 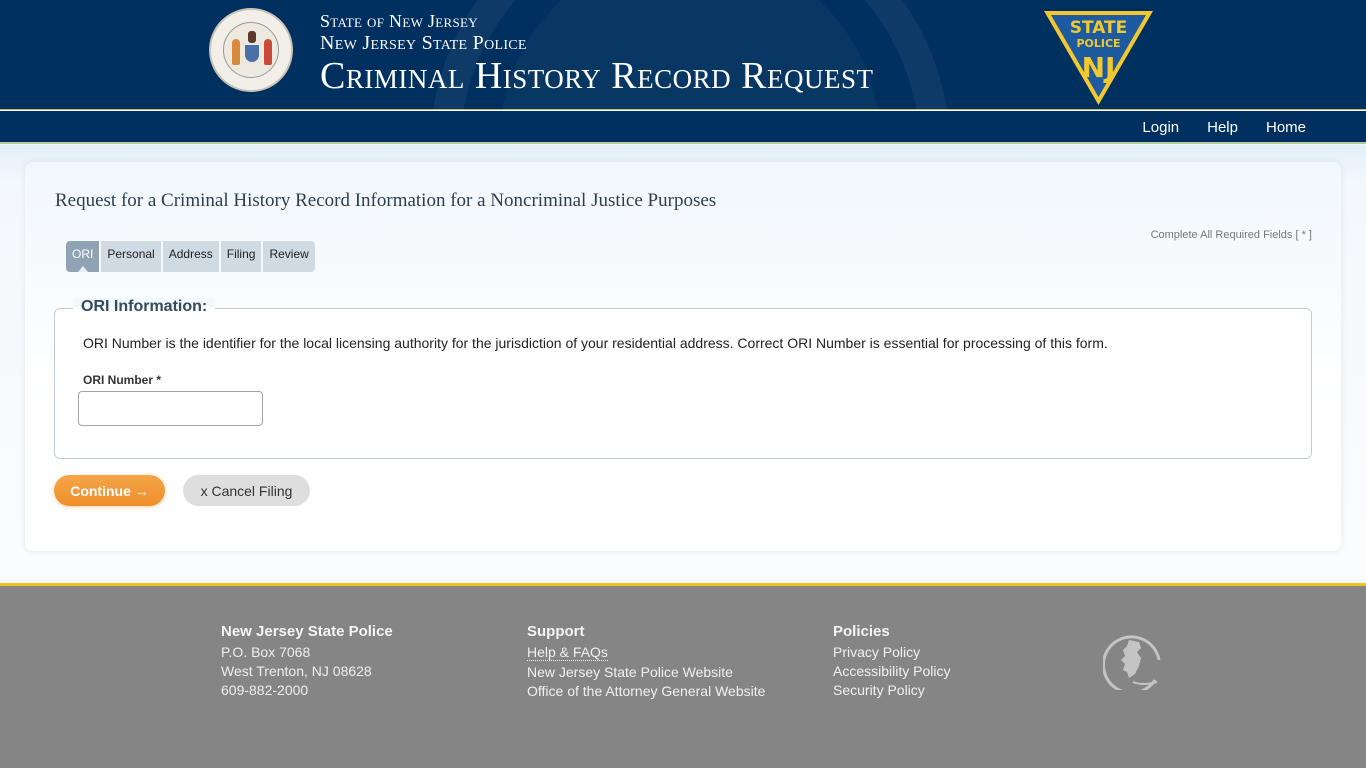 I want to click on header-agency-name: New Jersey State Police, so click(x=423, y=43).